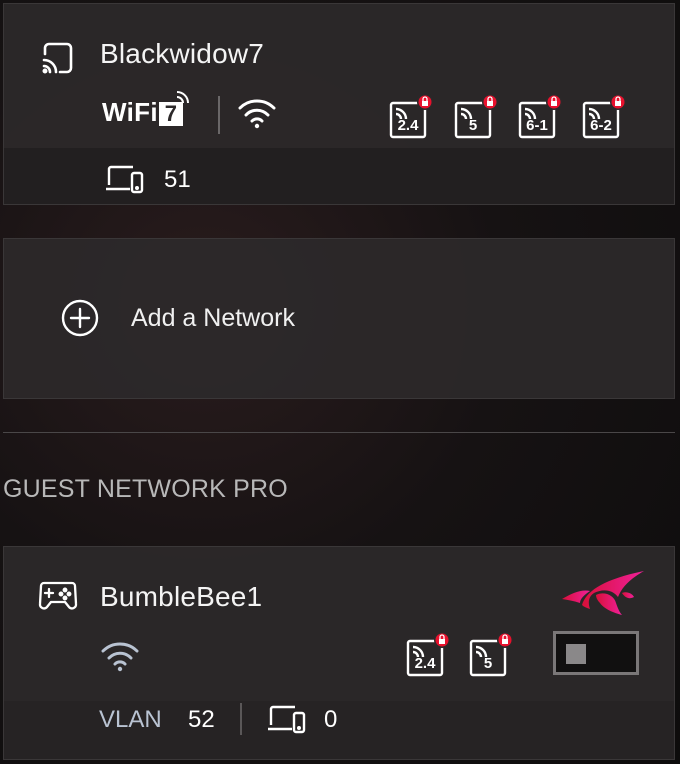 The width and height of the screenshot is (680, 764). Describe the element at coordinates (537, 125) in the screenshot. I see `band-label: 6-1` at that location.